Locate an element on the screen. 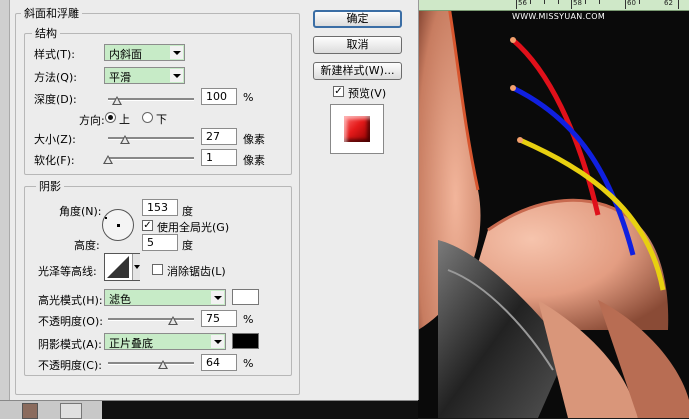 This screenshot has height=419, width=689. shadow-opacity-unit: % is located at coordinates (248, 363).